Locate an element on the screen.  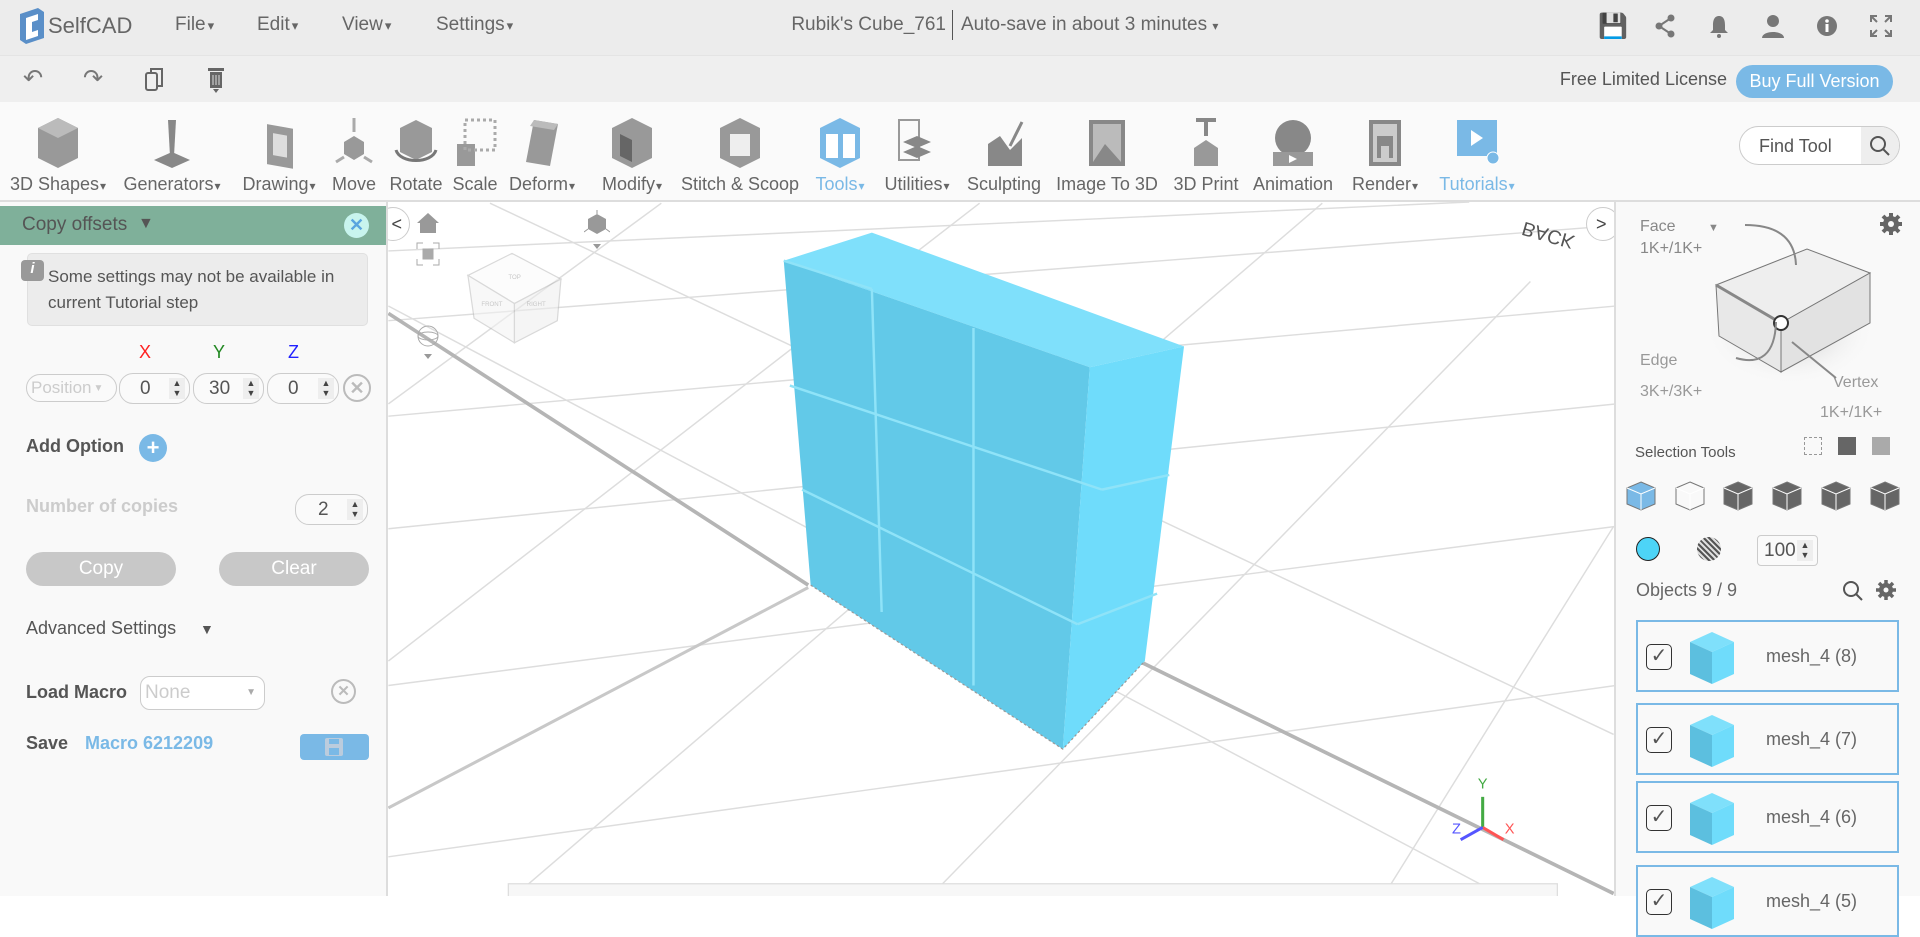
tool-utilities: Utilities is located at coordinates (917, 152).